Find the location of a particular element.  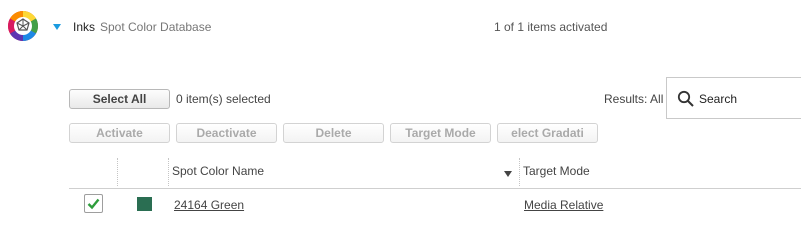

spot-color-name-link: 24164 Green is located at coordinates (209, 205).